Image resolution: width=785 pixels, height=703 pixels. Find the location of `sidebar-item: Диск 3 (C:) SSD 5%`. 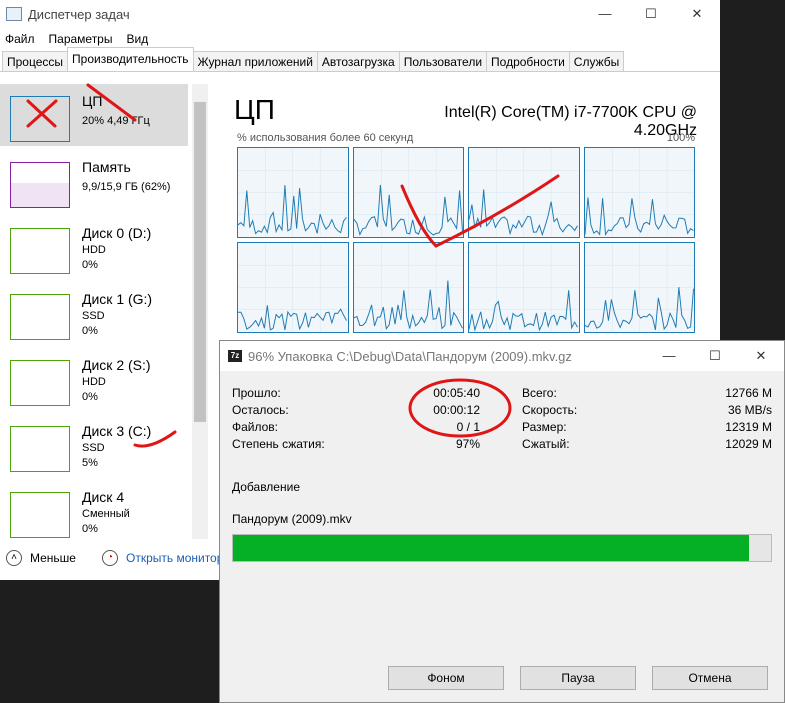

sidebar-item: Диск 3 (C:) SSD 5% is located at coordinates (94, 445).